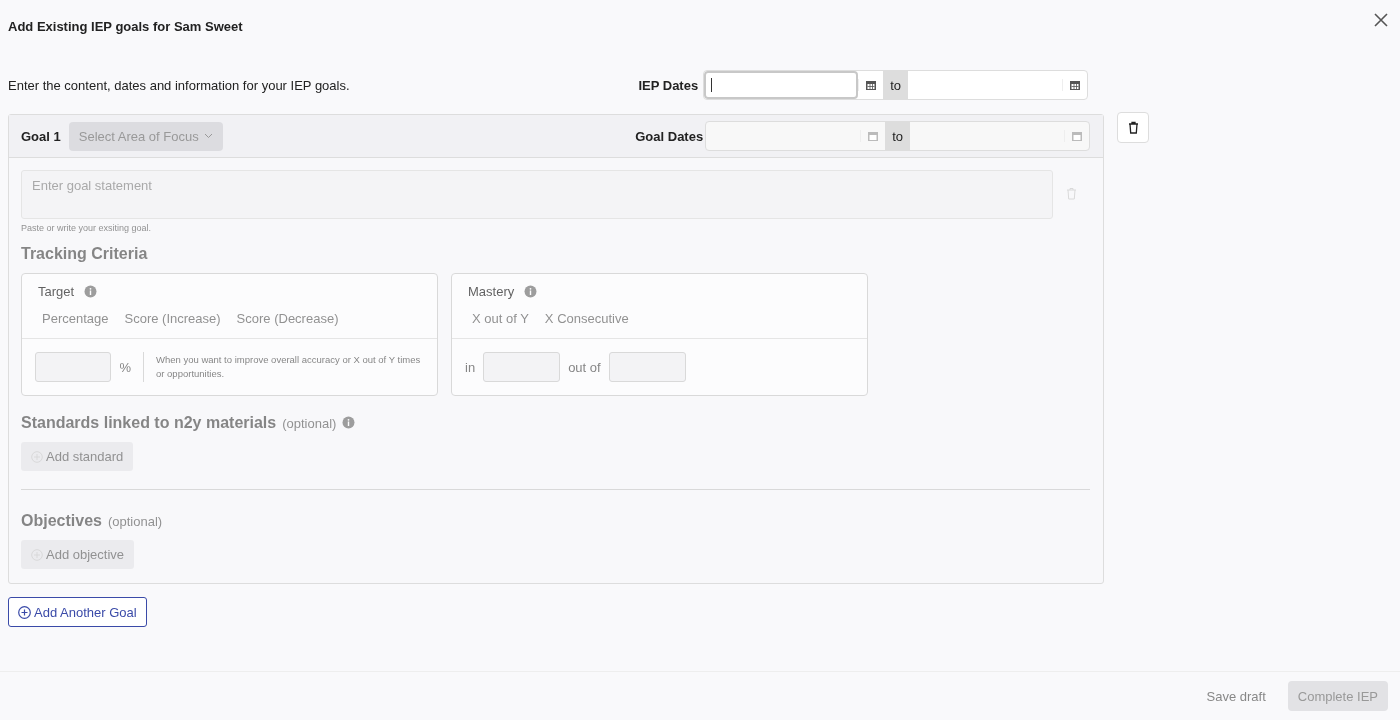 This screenshot has width=1400, height=720. I want to click on section-heading: Objectives, so click(61, 521).